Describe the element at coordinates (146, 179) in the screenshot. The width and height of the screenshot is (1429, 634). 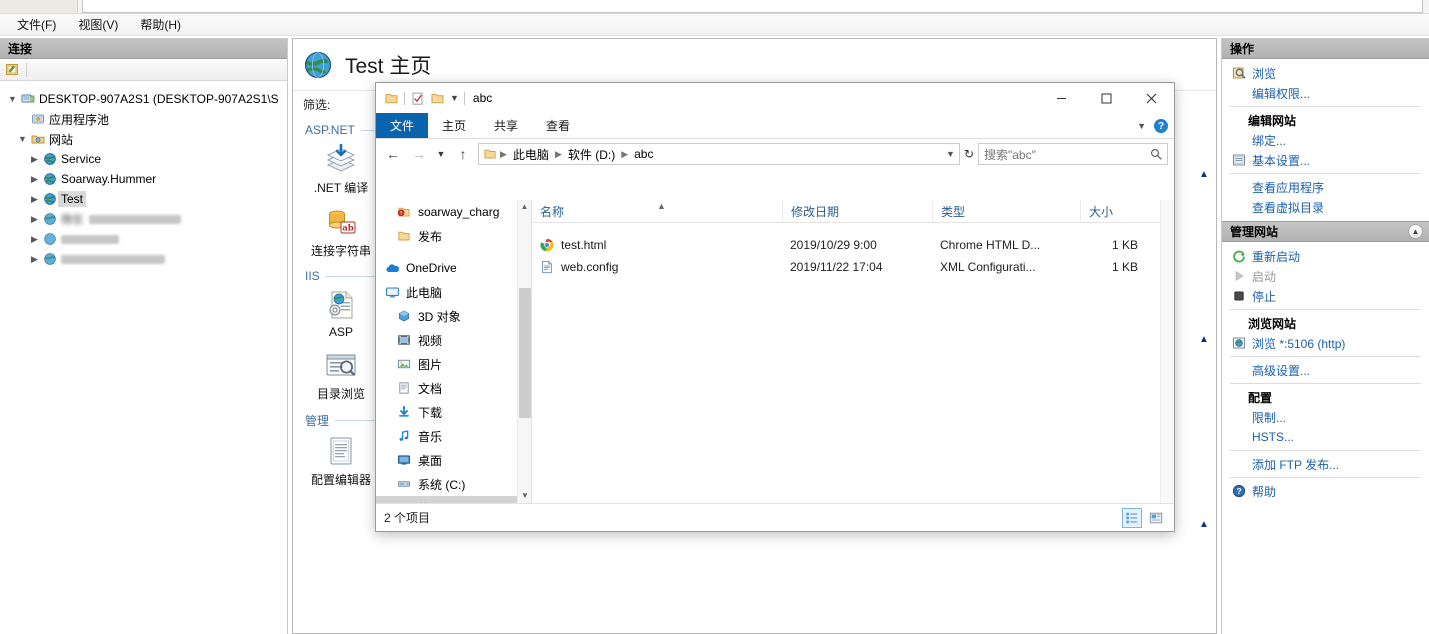
I see `tree-node-site-soarway: ▶ Soarway.Hummer` at that location.